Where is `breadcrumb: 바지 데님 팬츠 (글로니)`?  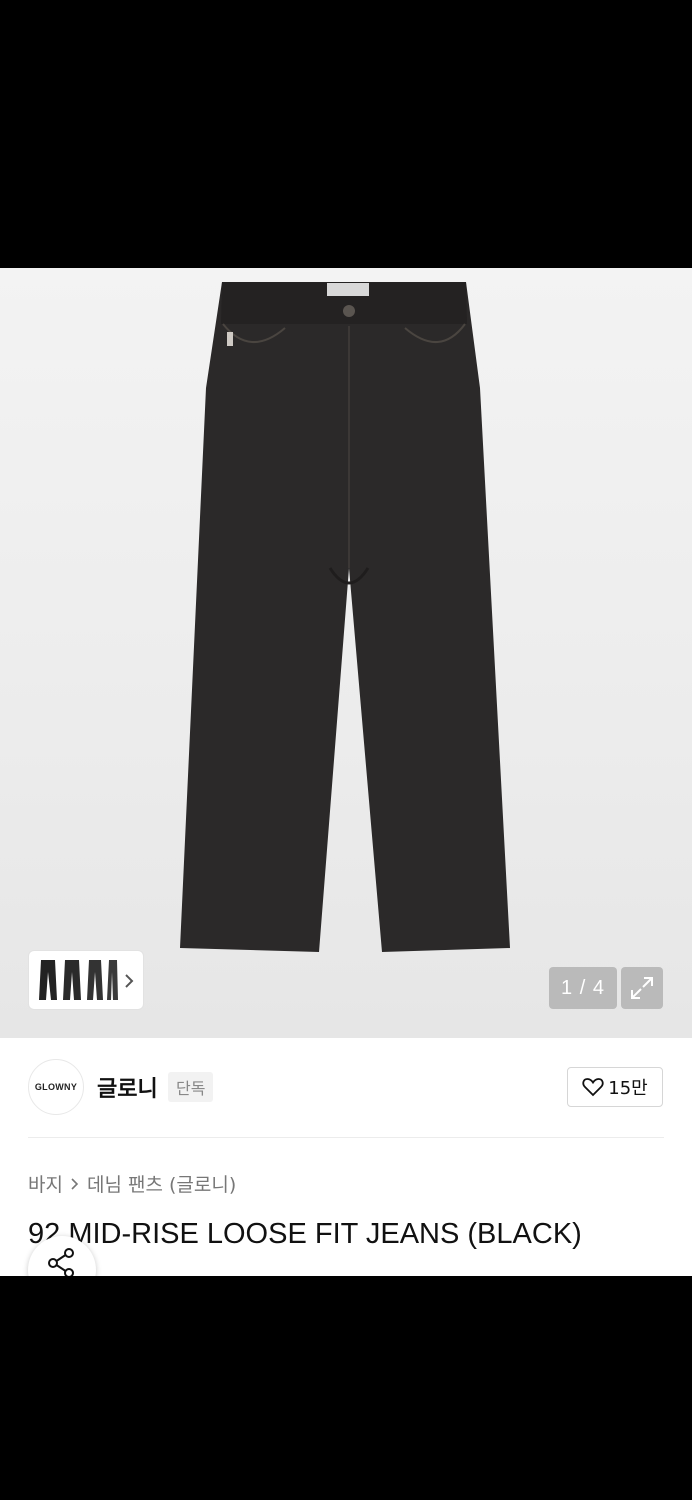
breadcrumb: 바지 데님 팬츠 (글로니) is located at coordinates (132, 1183).